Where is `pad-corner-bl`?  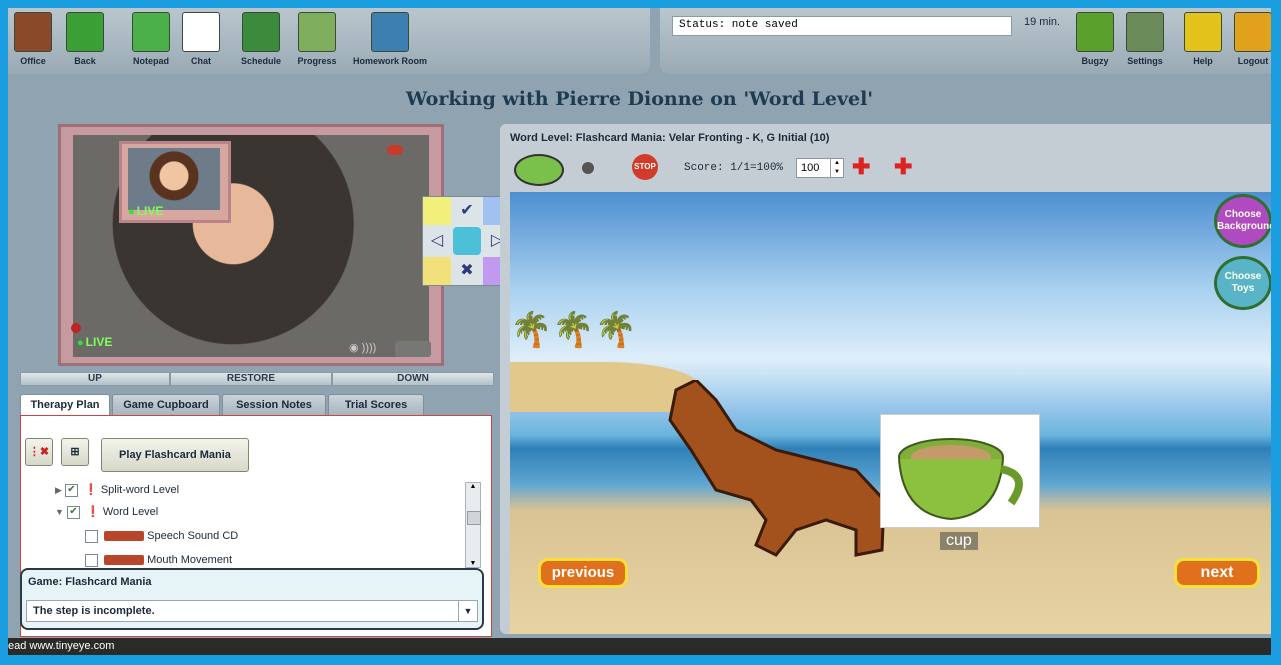
pad-corner-bl is located at coordinates (437, 271).